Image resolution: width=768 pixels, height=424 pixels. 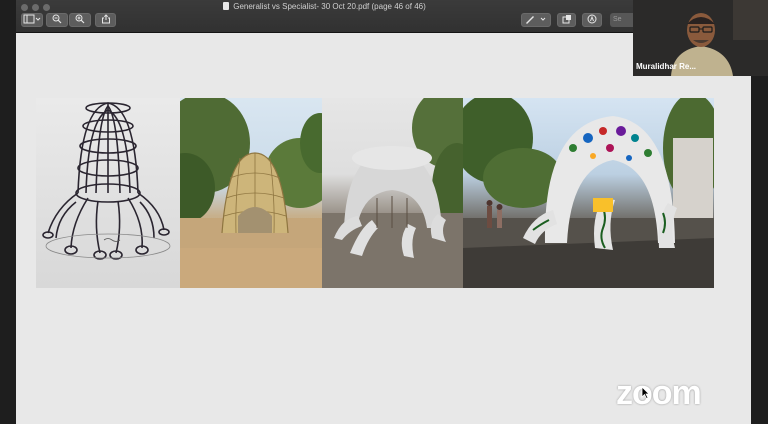 I want to click on painted-dome-scene, so click(x=588, y=193).